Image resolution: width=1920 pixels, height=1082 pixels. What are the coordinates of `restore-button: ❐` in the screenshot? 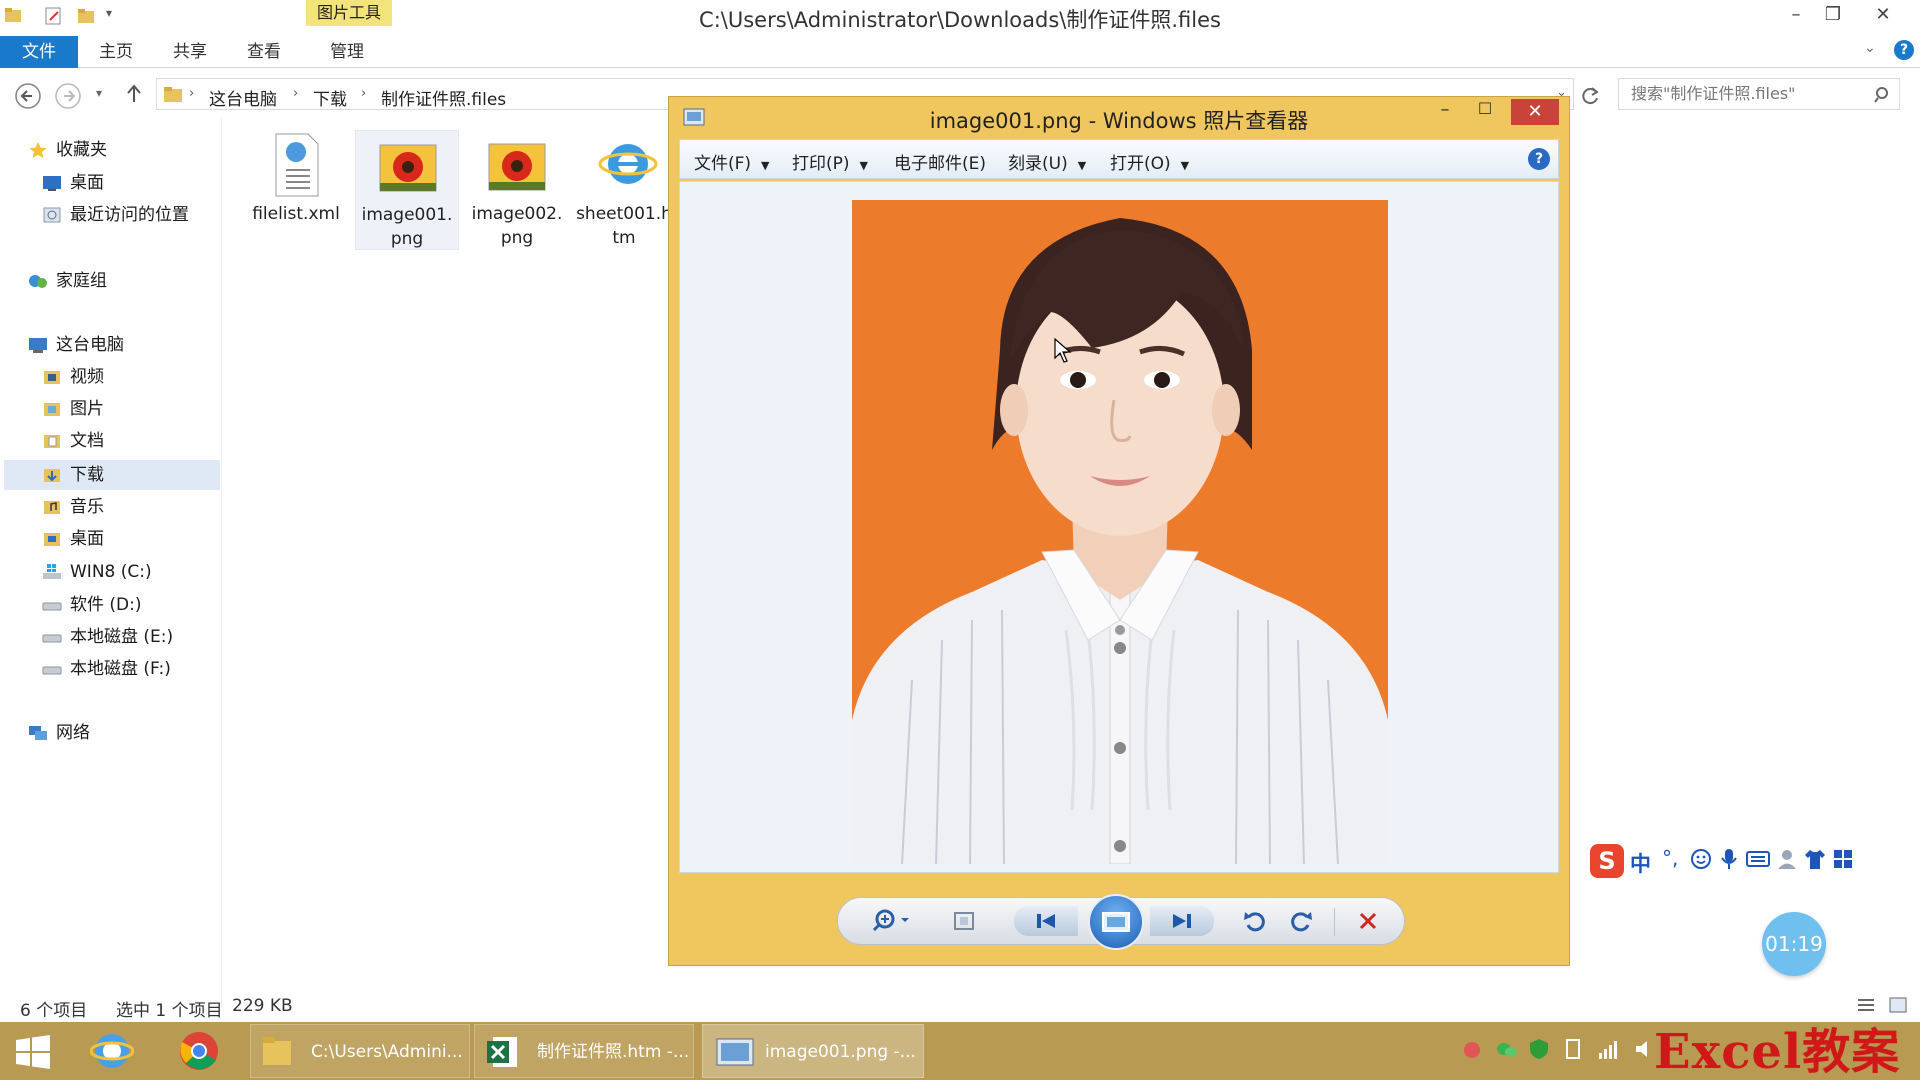 It's located at (1833, 15).